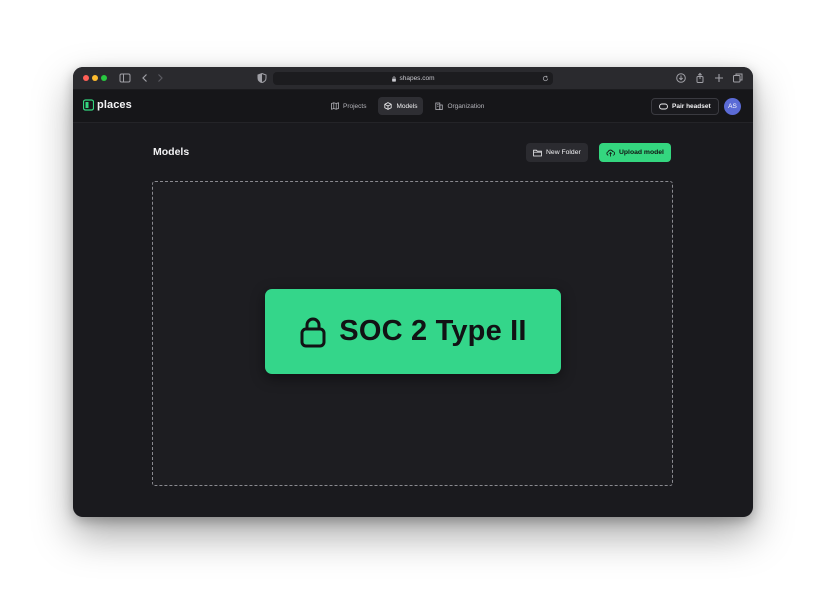 The height and width of the screenshot is (596, 826). Describe the element at coordinates (88, 105) in the screenshot. I see `places-logo-icon` at that location.